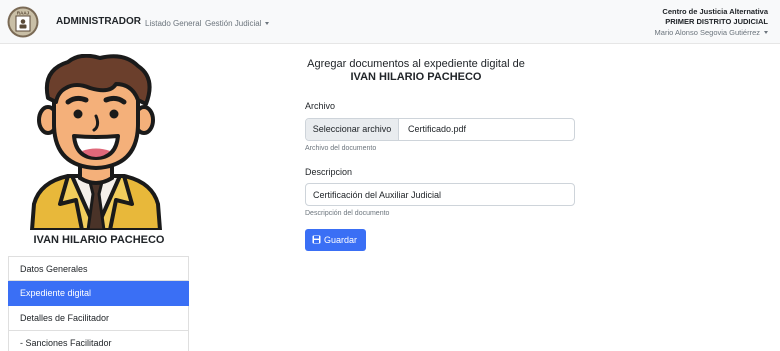 The height and width of the screenshot is (351, 780). What do you see at coordinates (23, 13) in the screenshot?
I see `logo-text: RAAJ` at bounding box center [23, 13].